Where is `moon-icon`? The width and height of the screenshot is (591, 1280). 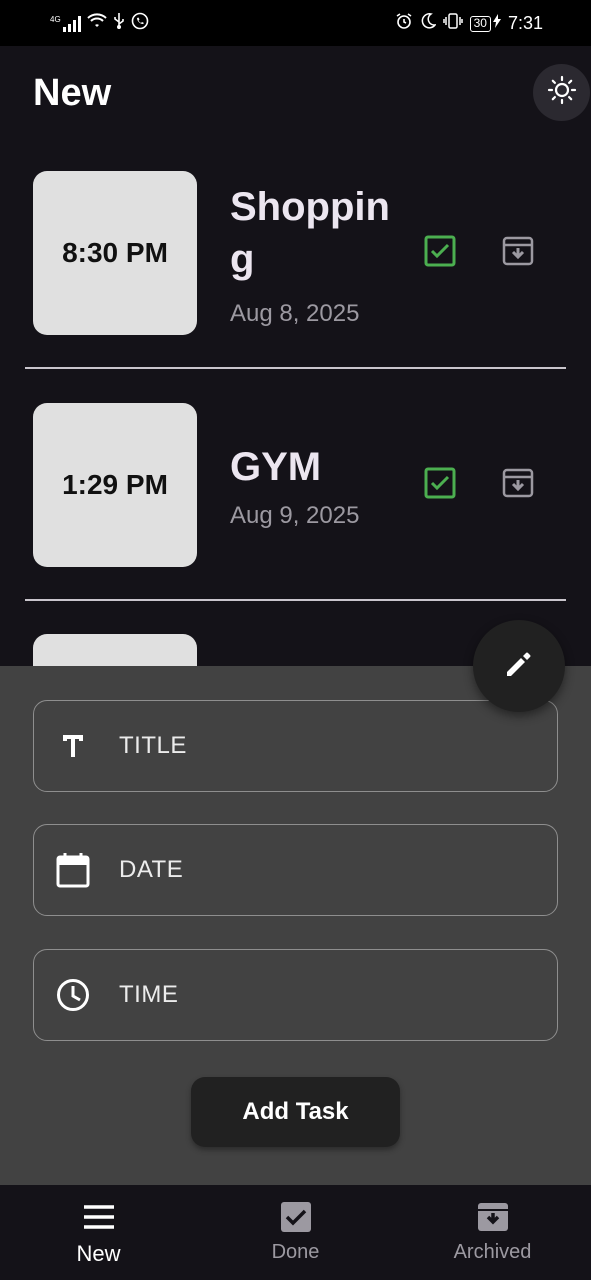 moon-icon is located at coordinates (428, 23).